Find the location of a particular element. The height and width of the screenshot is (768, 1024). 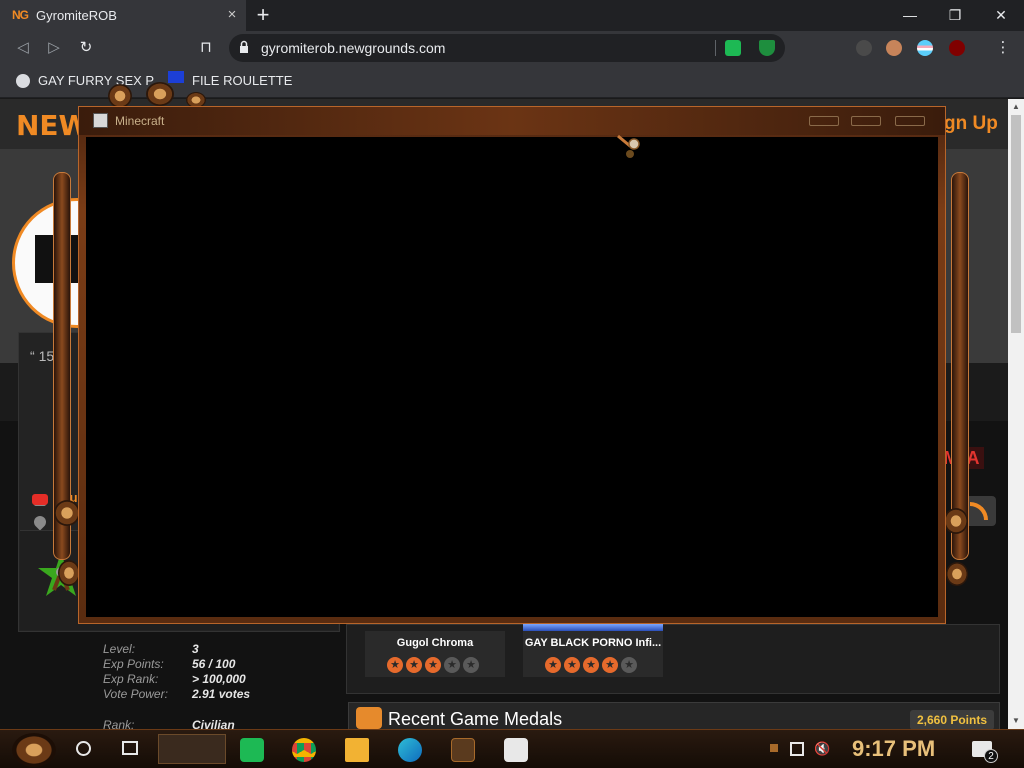

minimize-button is located at coordinates (824, 121).